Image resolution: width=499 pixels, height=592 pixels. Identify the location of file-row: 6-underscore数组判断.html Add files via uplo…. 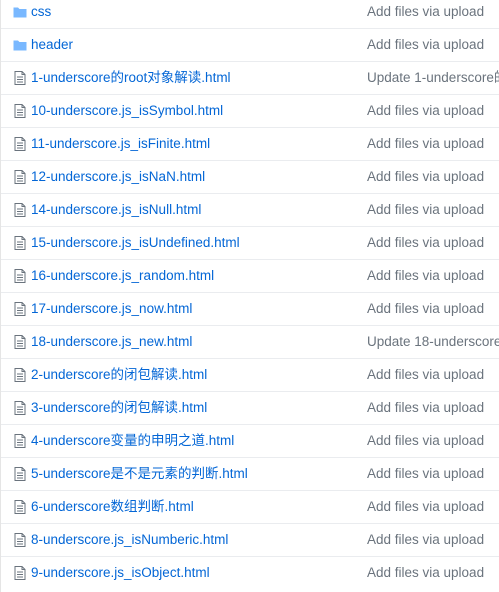
(250, 507).